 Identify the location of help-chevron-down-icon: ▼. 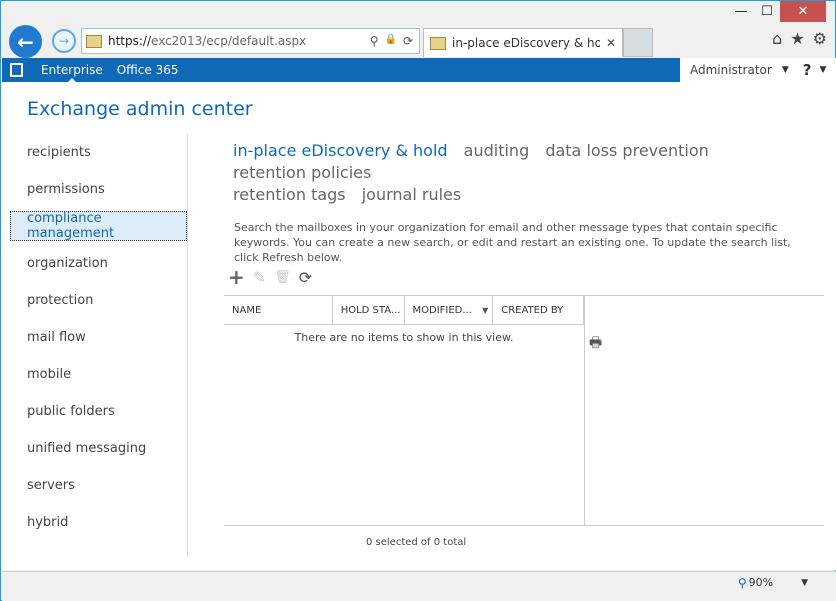
(822, 70).